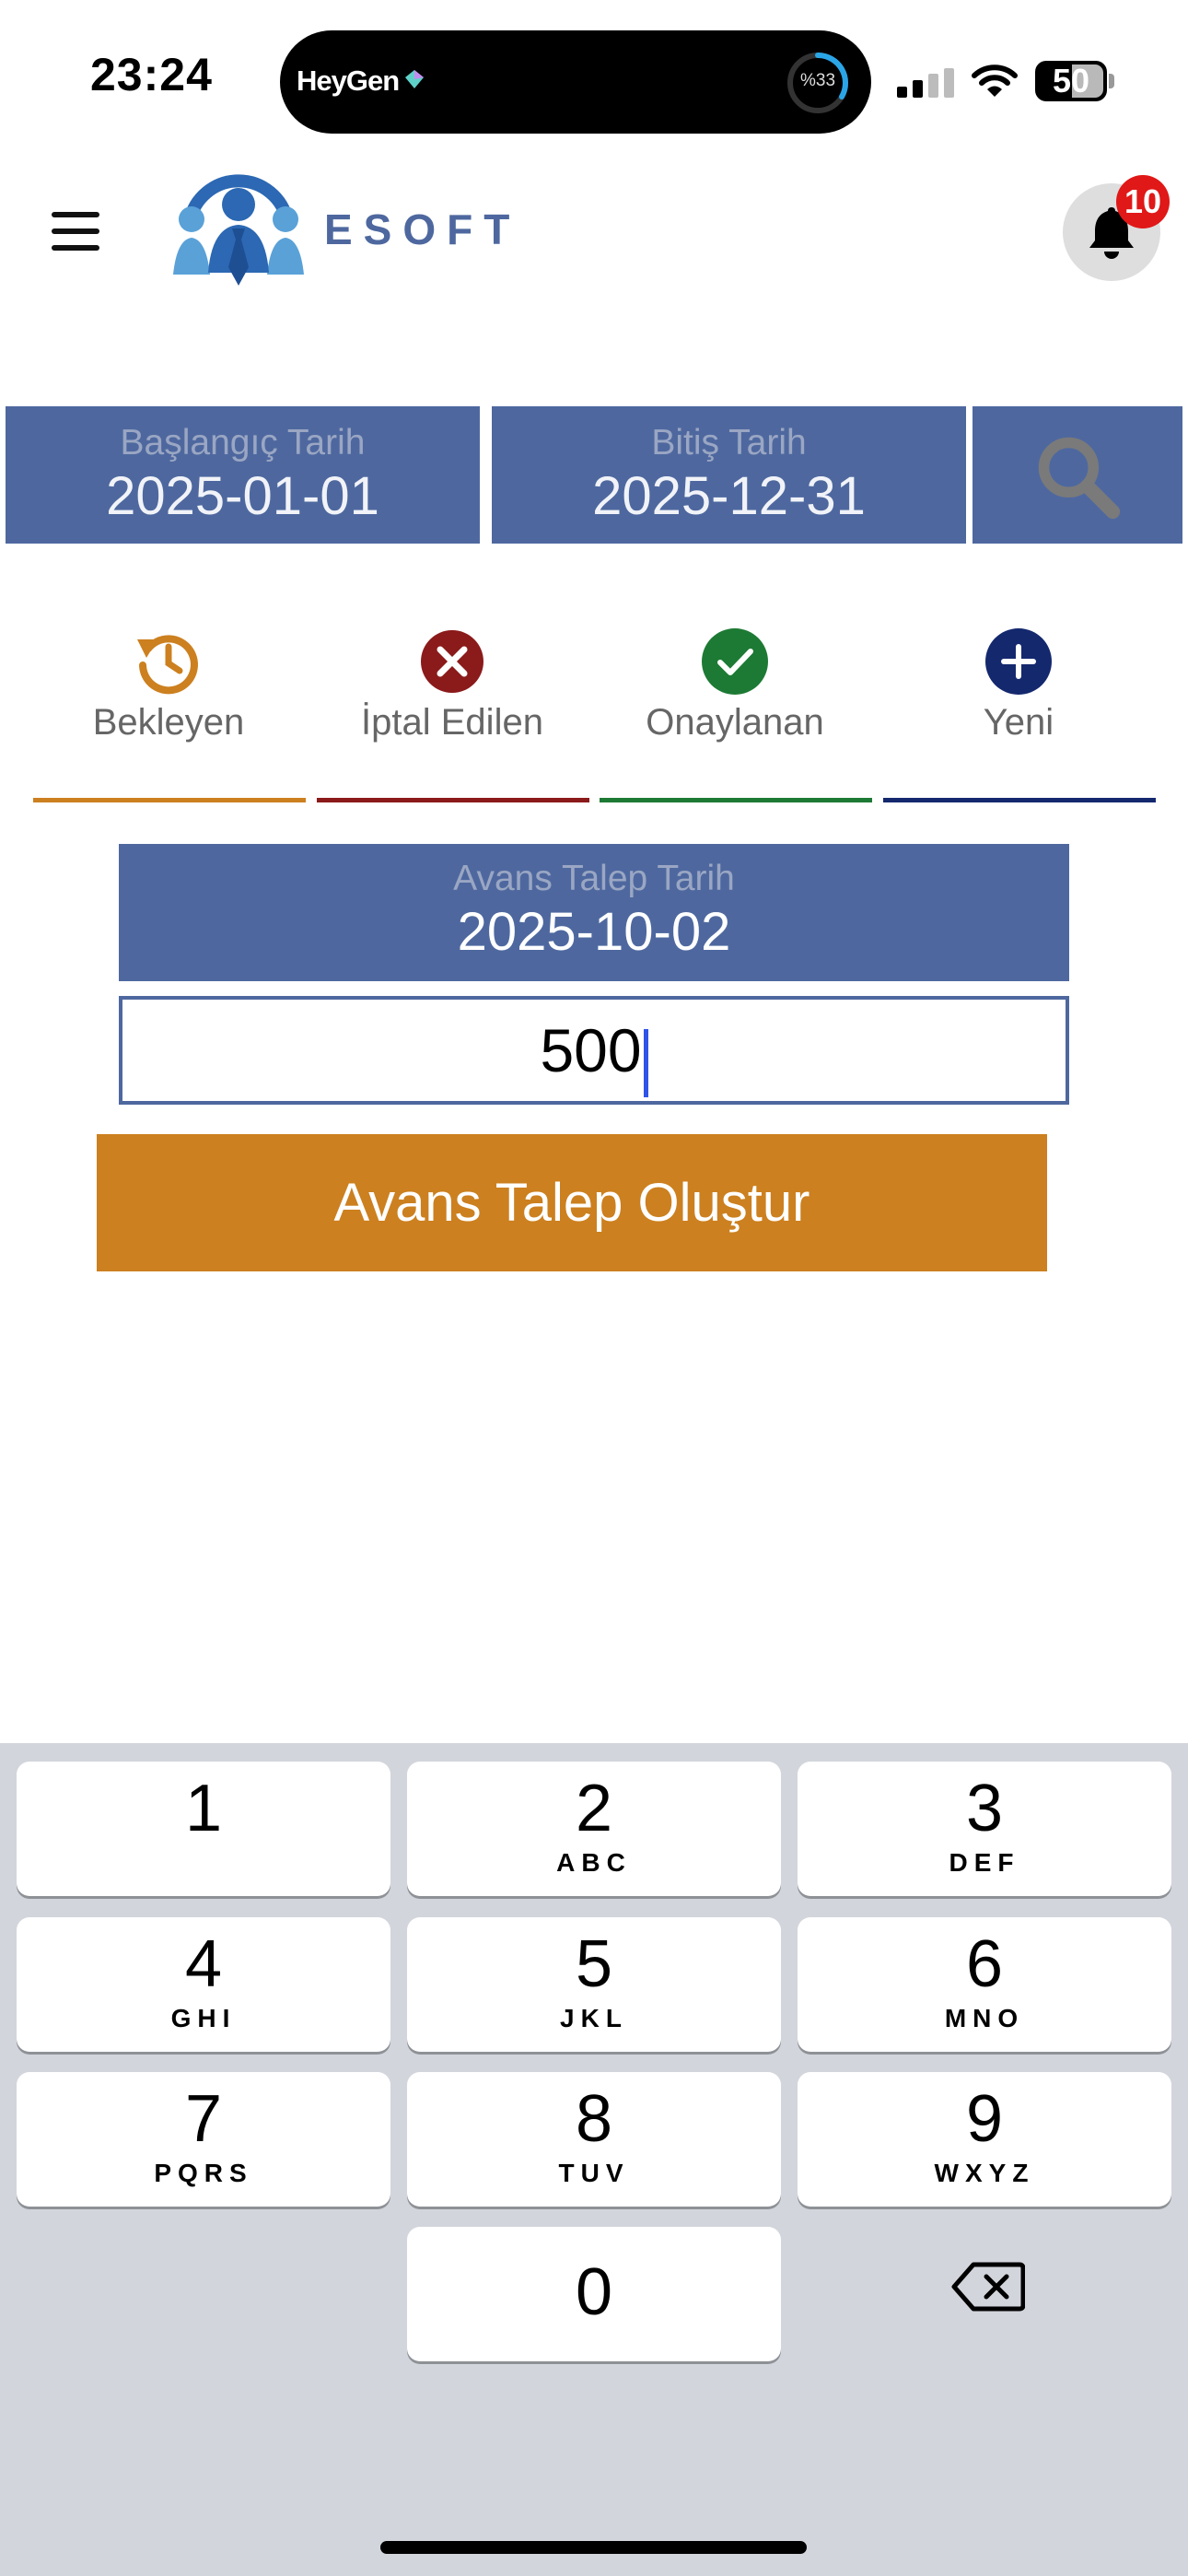  I want to click on search-button, so click(1077, 475).